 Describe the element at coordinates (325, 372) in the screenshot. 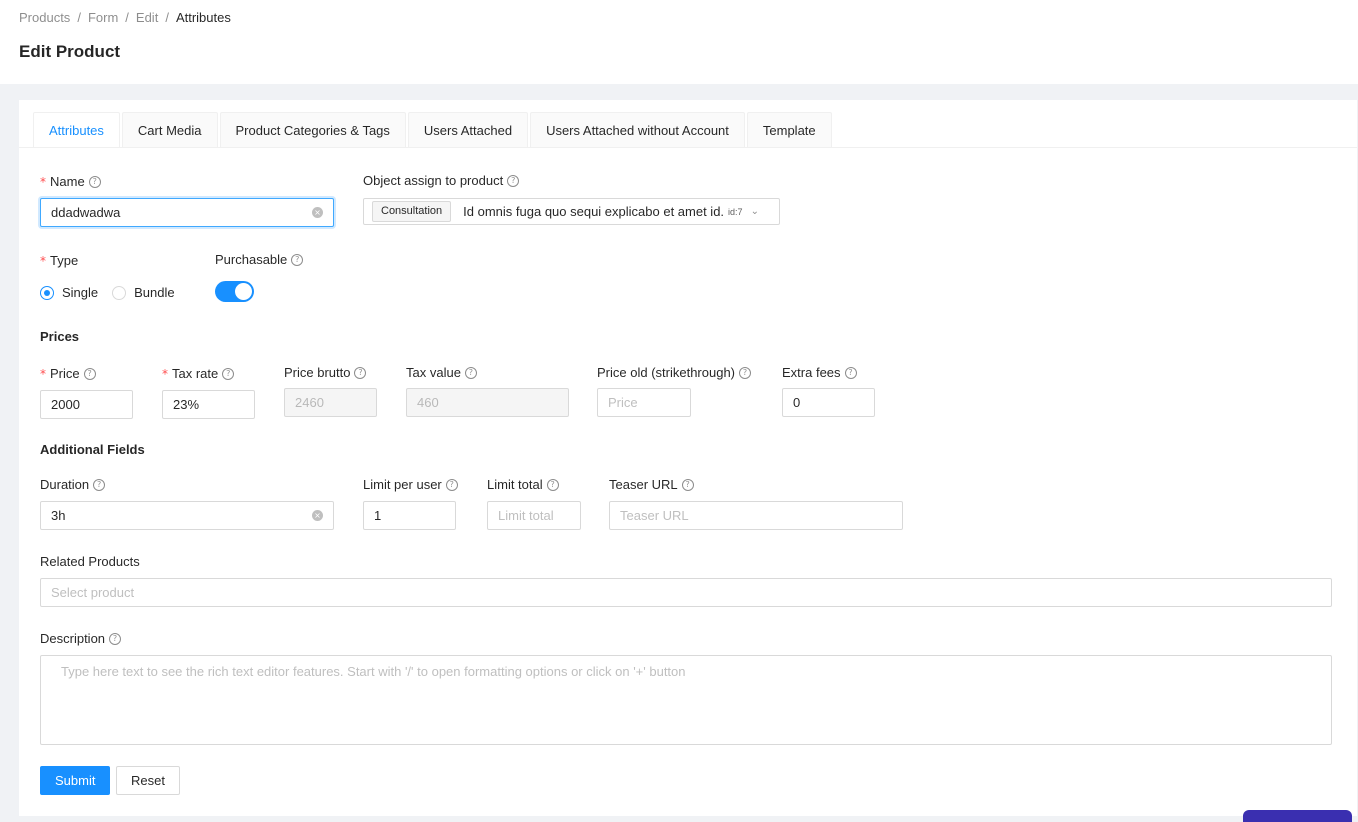

I see `price-brutto-label: Price brutto?` at that location.